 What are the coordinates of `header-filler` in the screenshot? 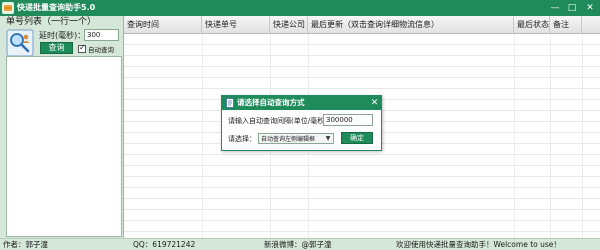 It's located at (591, 25).